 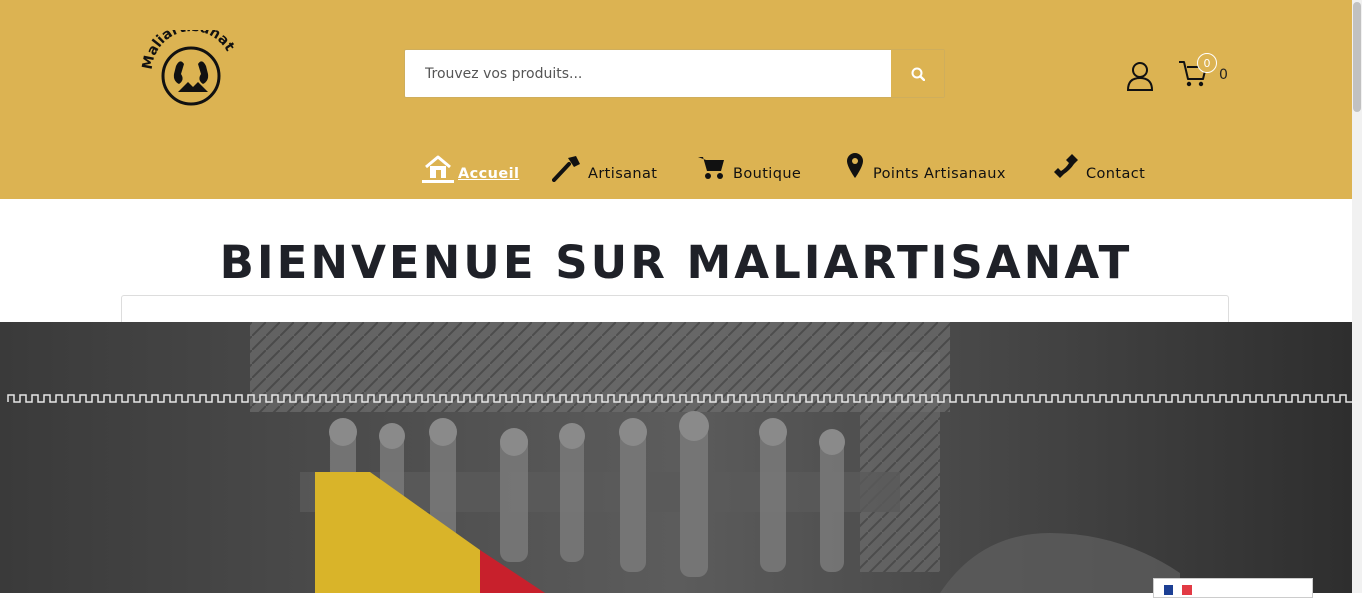 What do you see at coordinates (939, 174) in the screenshot?
I see `nav-label: Points Artisanaux` at bounding box center [939, 174].